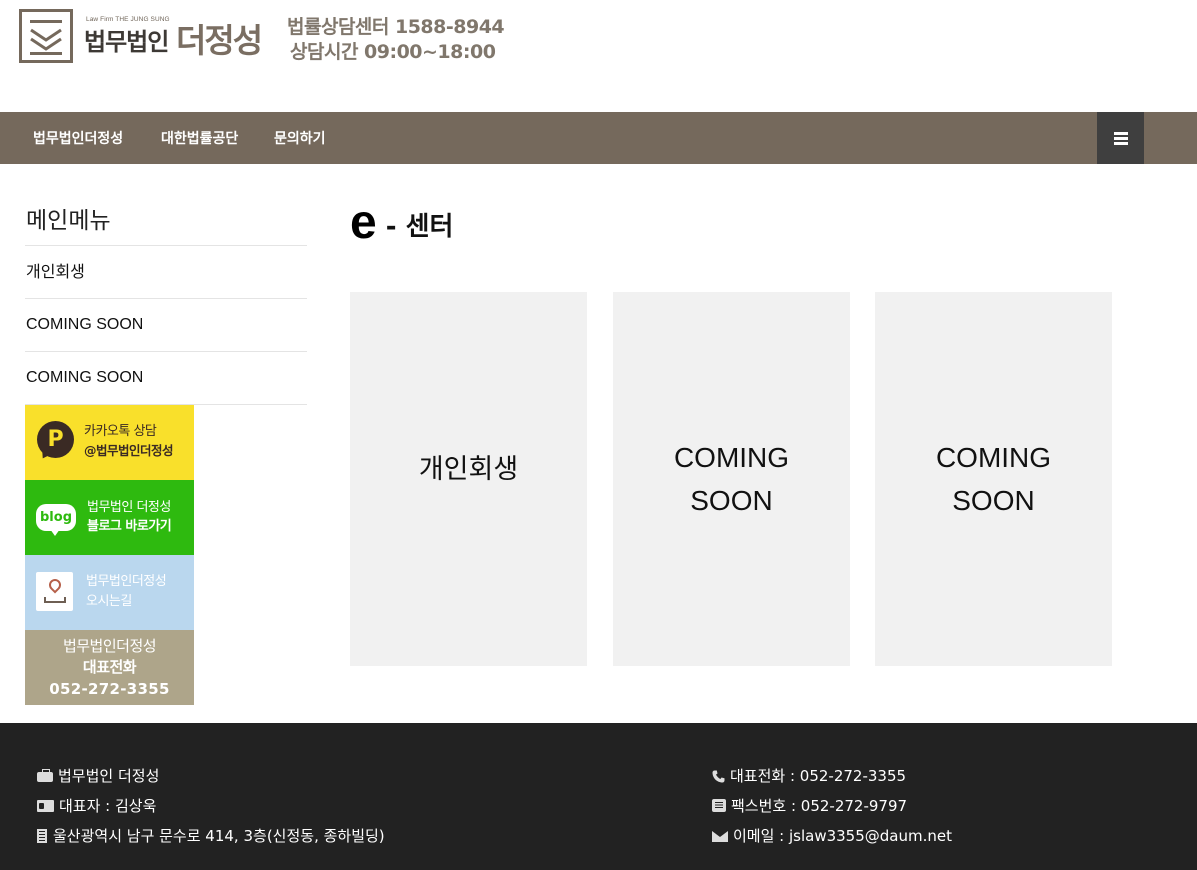  Describe the element at coordinates (129, 526) in the screenshot. I see `blog-banner-line2: 블로그 바로가기` at that location.